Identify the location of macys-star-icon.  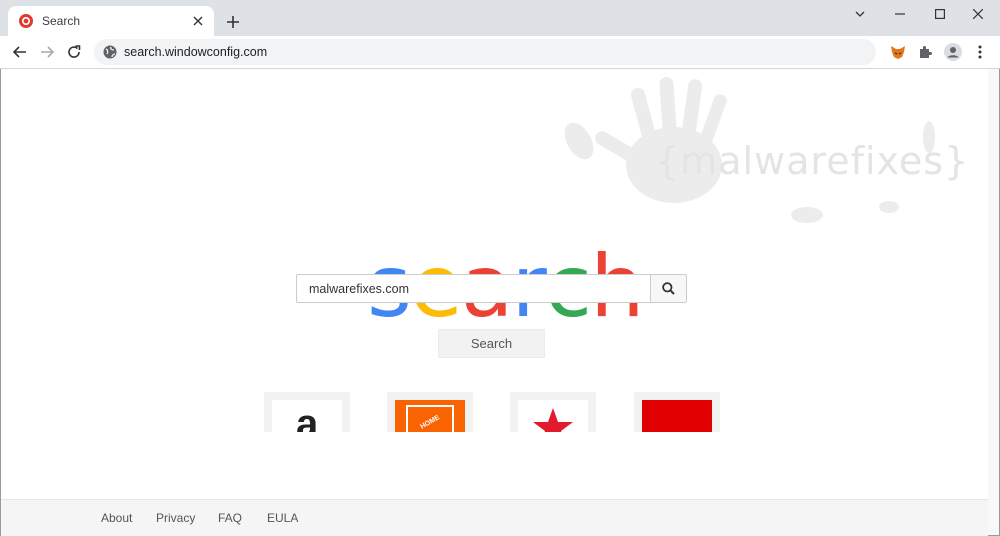
(553, 416).